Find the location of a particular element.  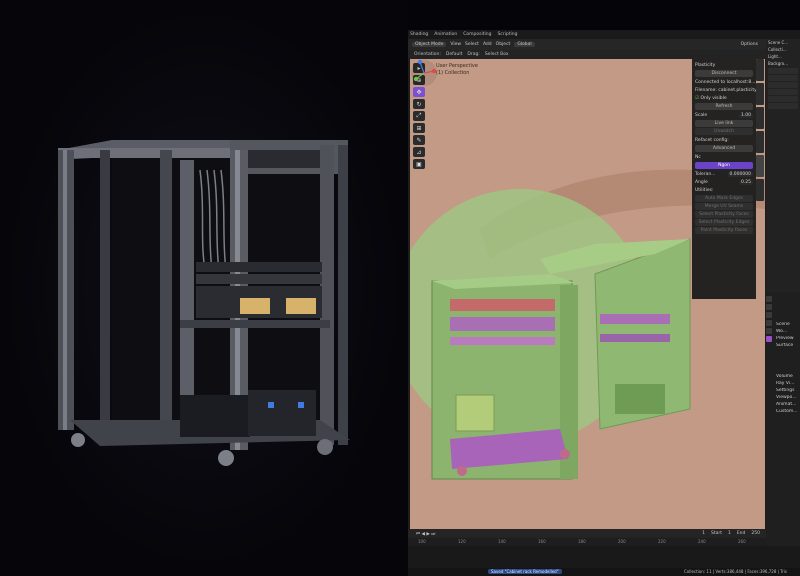

paint-plasticity-faces-button: Paint Plasticity Faces is located at coordinates (724, 230).